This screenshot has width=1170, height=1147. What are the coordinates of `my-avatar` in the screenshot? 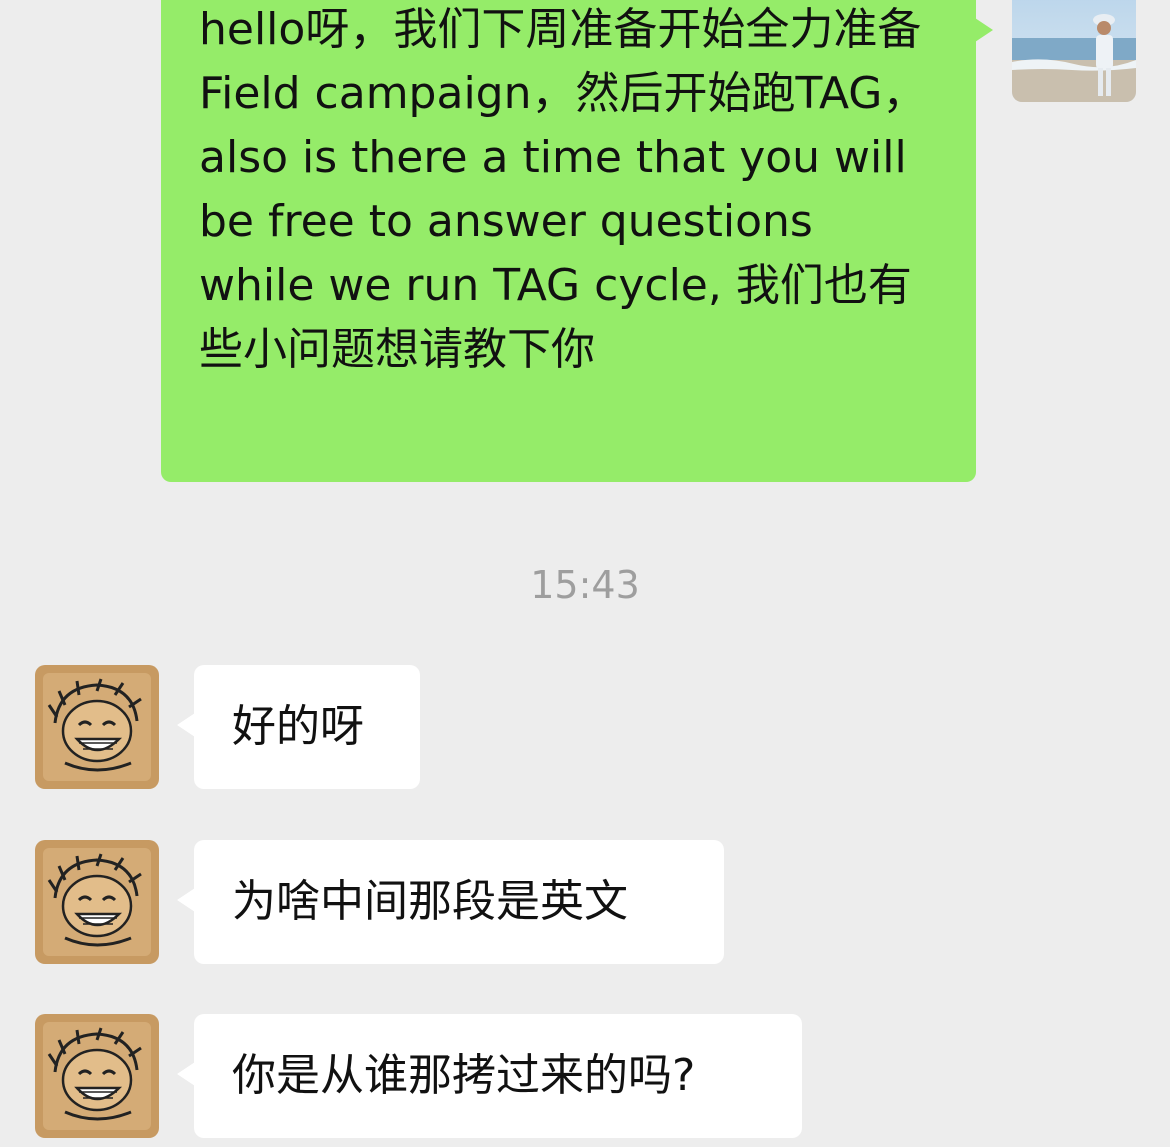 It's located at (1074, 51).